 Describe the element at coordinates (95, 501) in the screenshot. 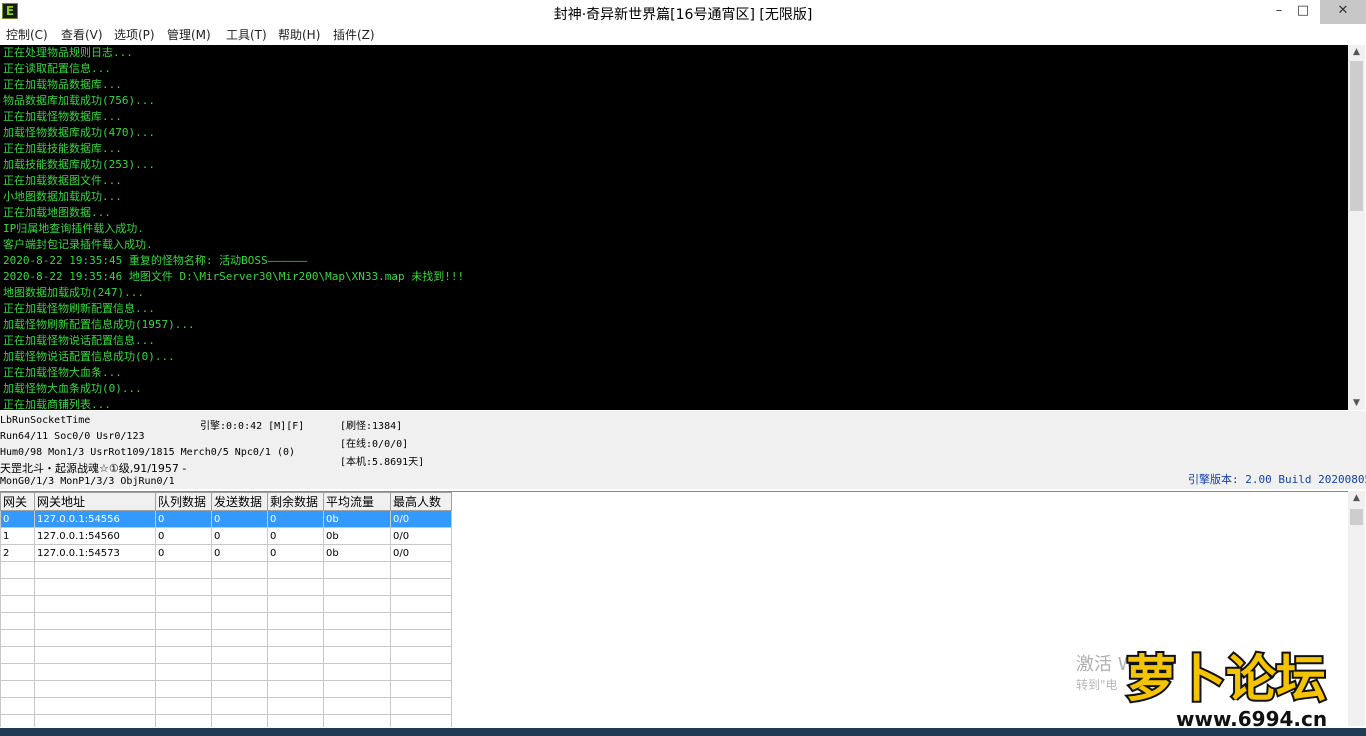

I see `column-header: 网关地址` at that location.